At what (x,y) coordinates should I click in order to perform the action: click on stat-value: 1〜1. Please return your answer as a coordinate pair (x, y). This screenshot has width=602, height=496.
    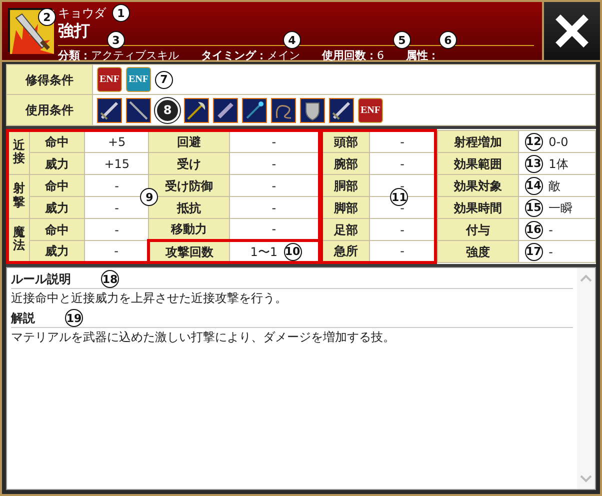
    Looking at the image, I should click on (264, 252).